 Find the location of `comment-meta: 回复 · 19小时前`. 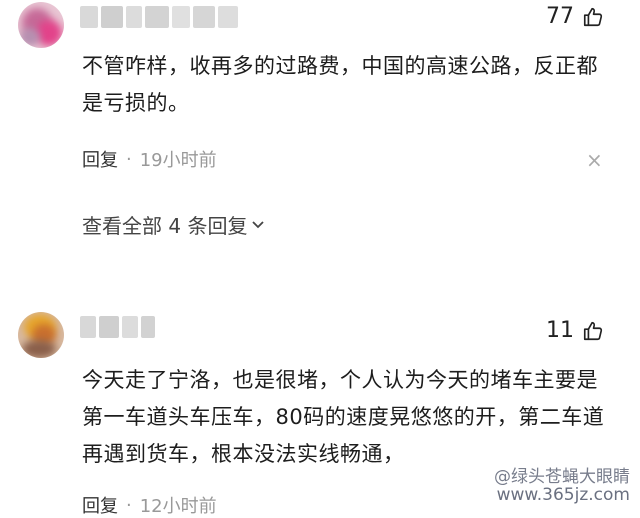

comment-meta: 回复 · 19小时前 is located at coordinates (149, 159).